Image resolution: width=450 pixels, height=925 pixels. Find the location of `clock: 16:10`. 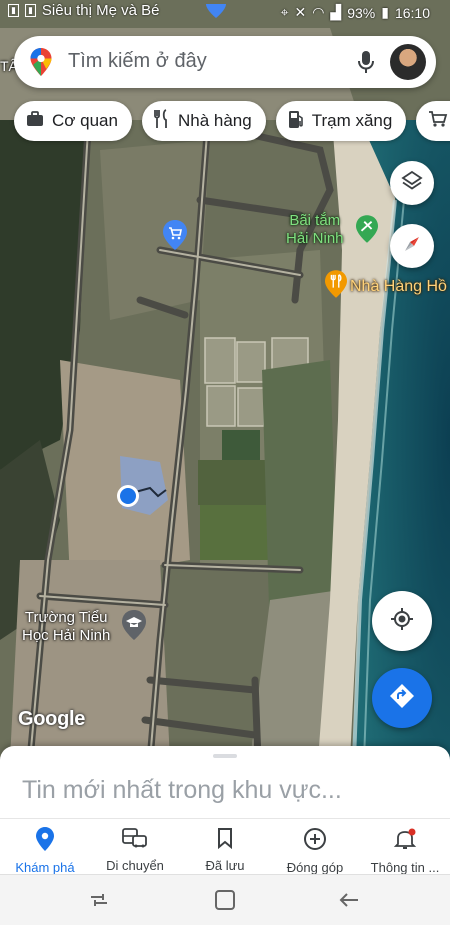

clock: 16:10 is located at coordinates (412, 12).